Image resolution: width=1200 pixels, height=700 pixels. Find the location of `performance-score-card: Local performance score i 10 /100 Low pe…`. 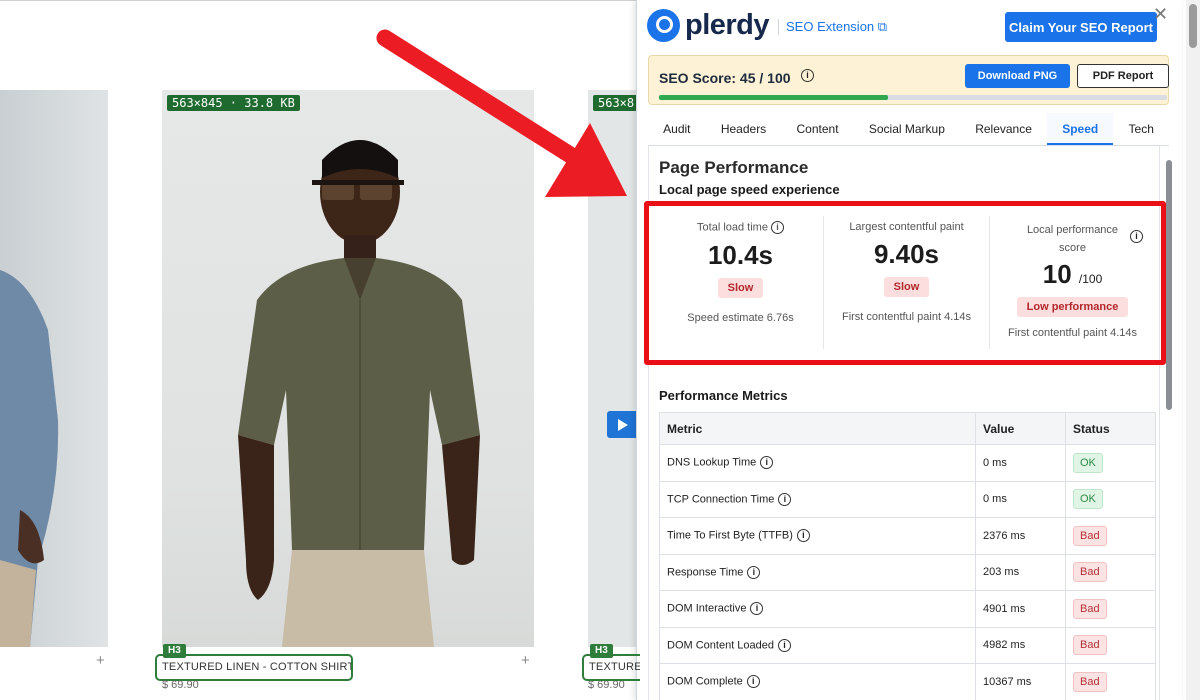

performance-score-card: Local performance score i 10 /100 Low pe… is located at coordinates (1072, 282).